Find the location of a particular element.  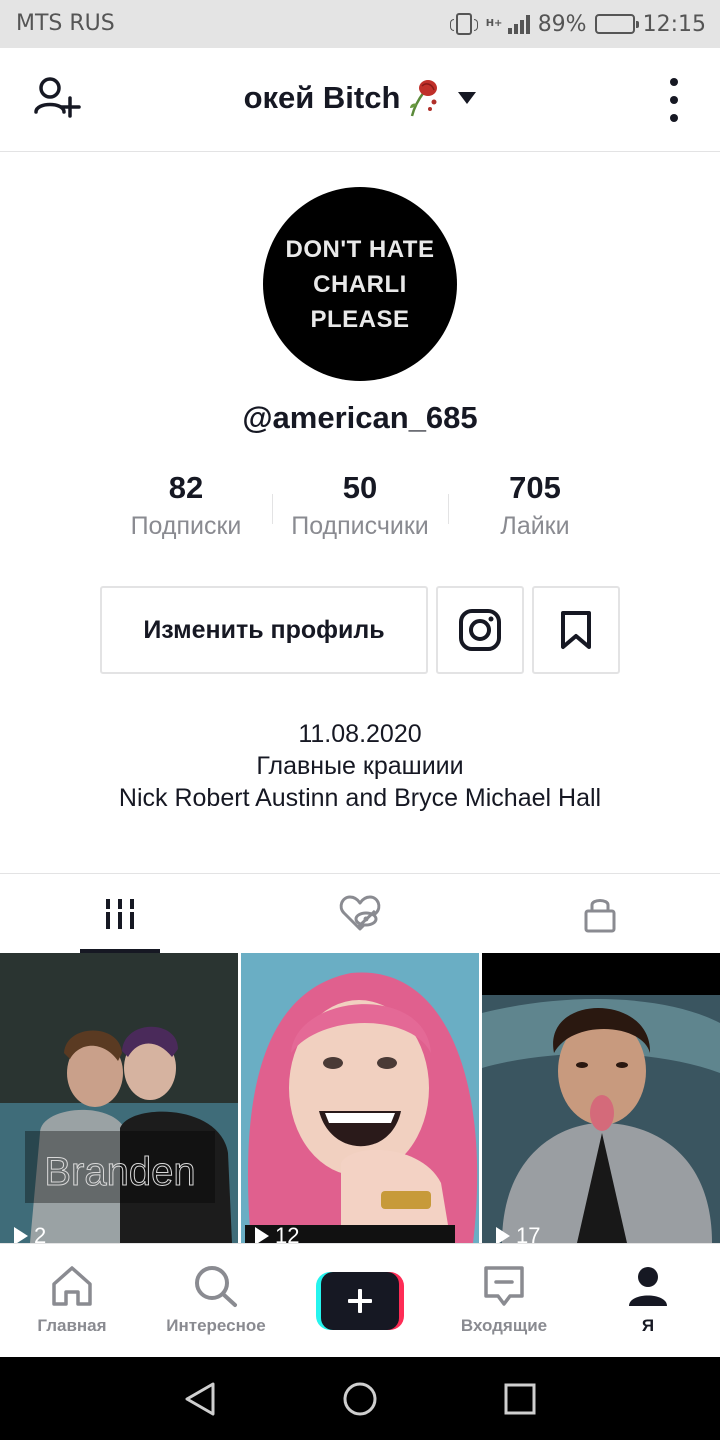

bookmark-icon is located at coordinates (576, 630).